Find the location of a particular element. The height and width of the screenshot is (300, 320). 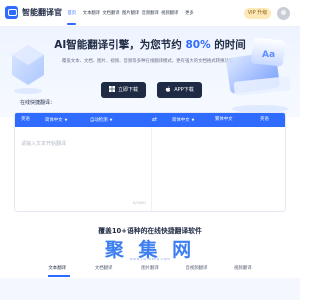

nav-active-indicator is located at coordinates (71, 24).